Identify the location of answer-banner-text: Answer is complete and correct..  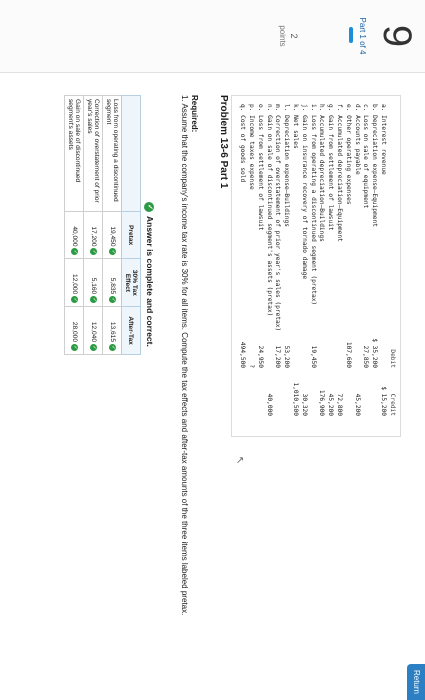
(150, 281).